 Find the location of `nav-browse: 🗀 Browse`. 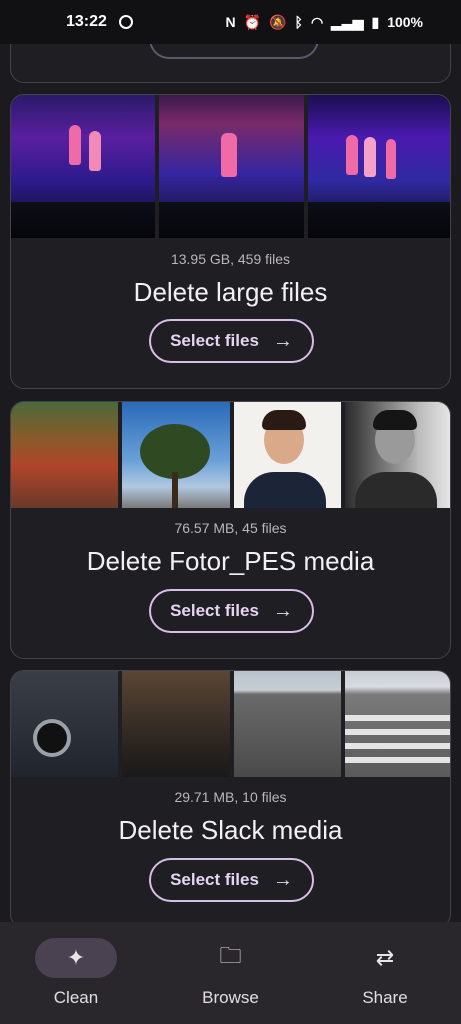

nav-browse: 🗀 Browse is located at coordinates (231, 973).